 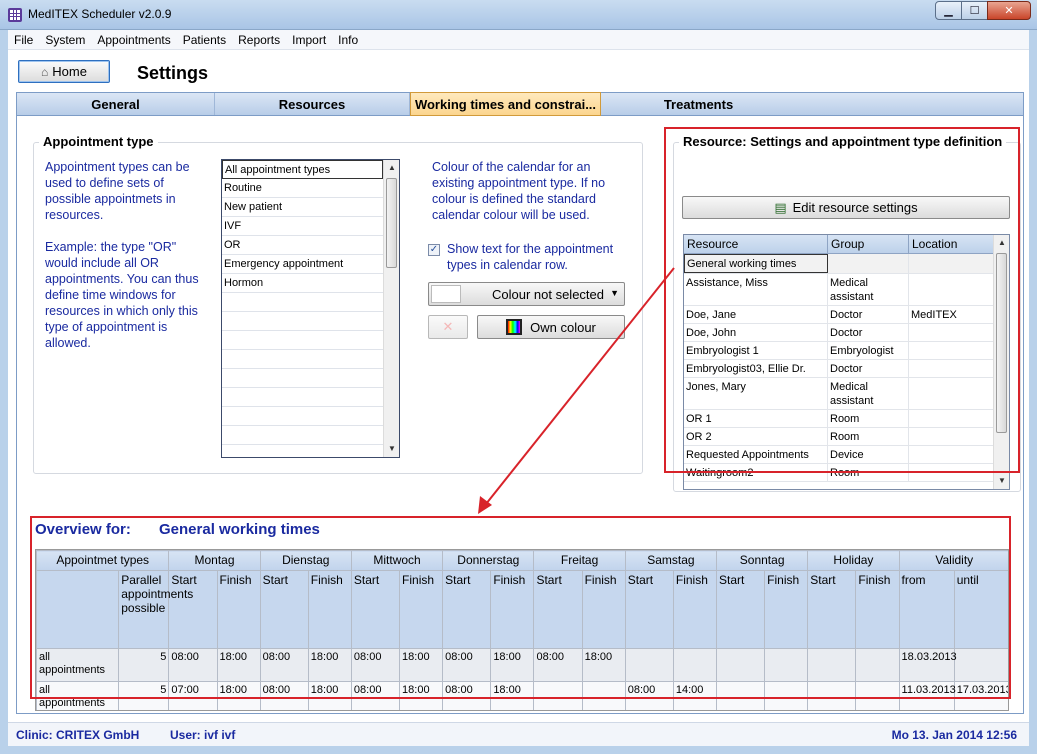 I want to click on status-clinic: Clinic: CRITEX GmbH, so click(x=78, y=735).